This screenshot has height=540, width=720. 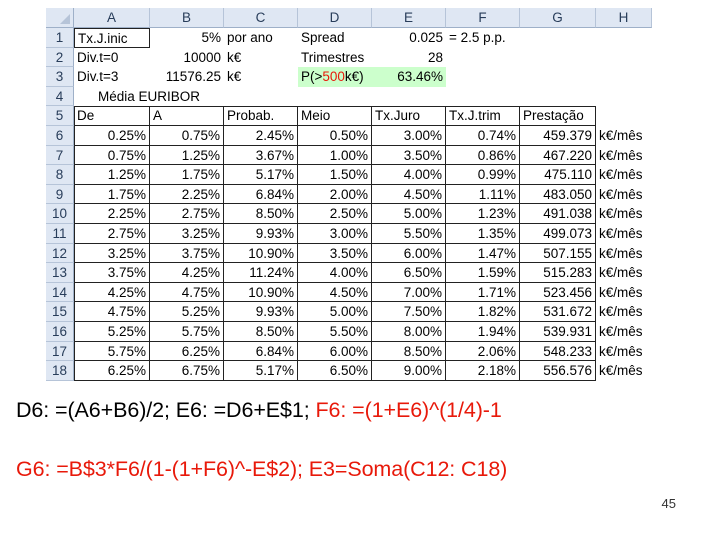 What do you see at coordinates (558, 116) in the screenshot?
I see `table-header-prestacao: Prestação` at bounding box center [558, 116].